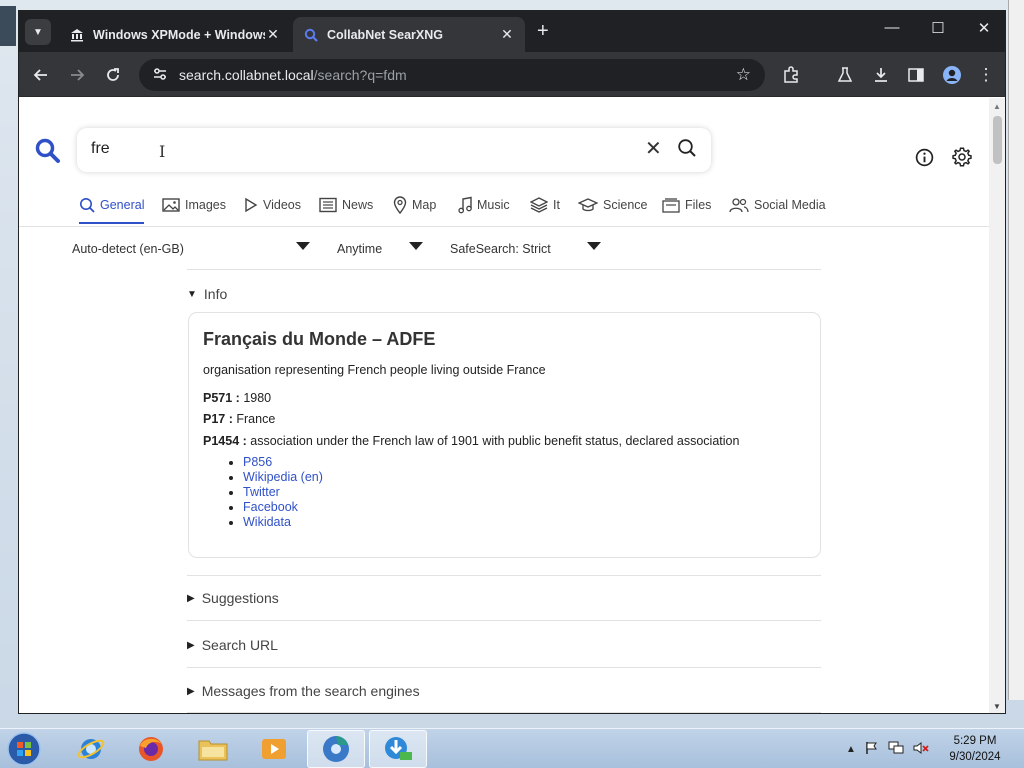  I want to click on menu-kebab-icon: ⋮, so click(986, 75).